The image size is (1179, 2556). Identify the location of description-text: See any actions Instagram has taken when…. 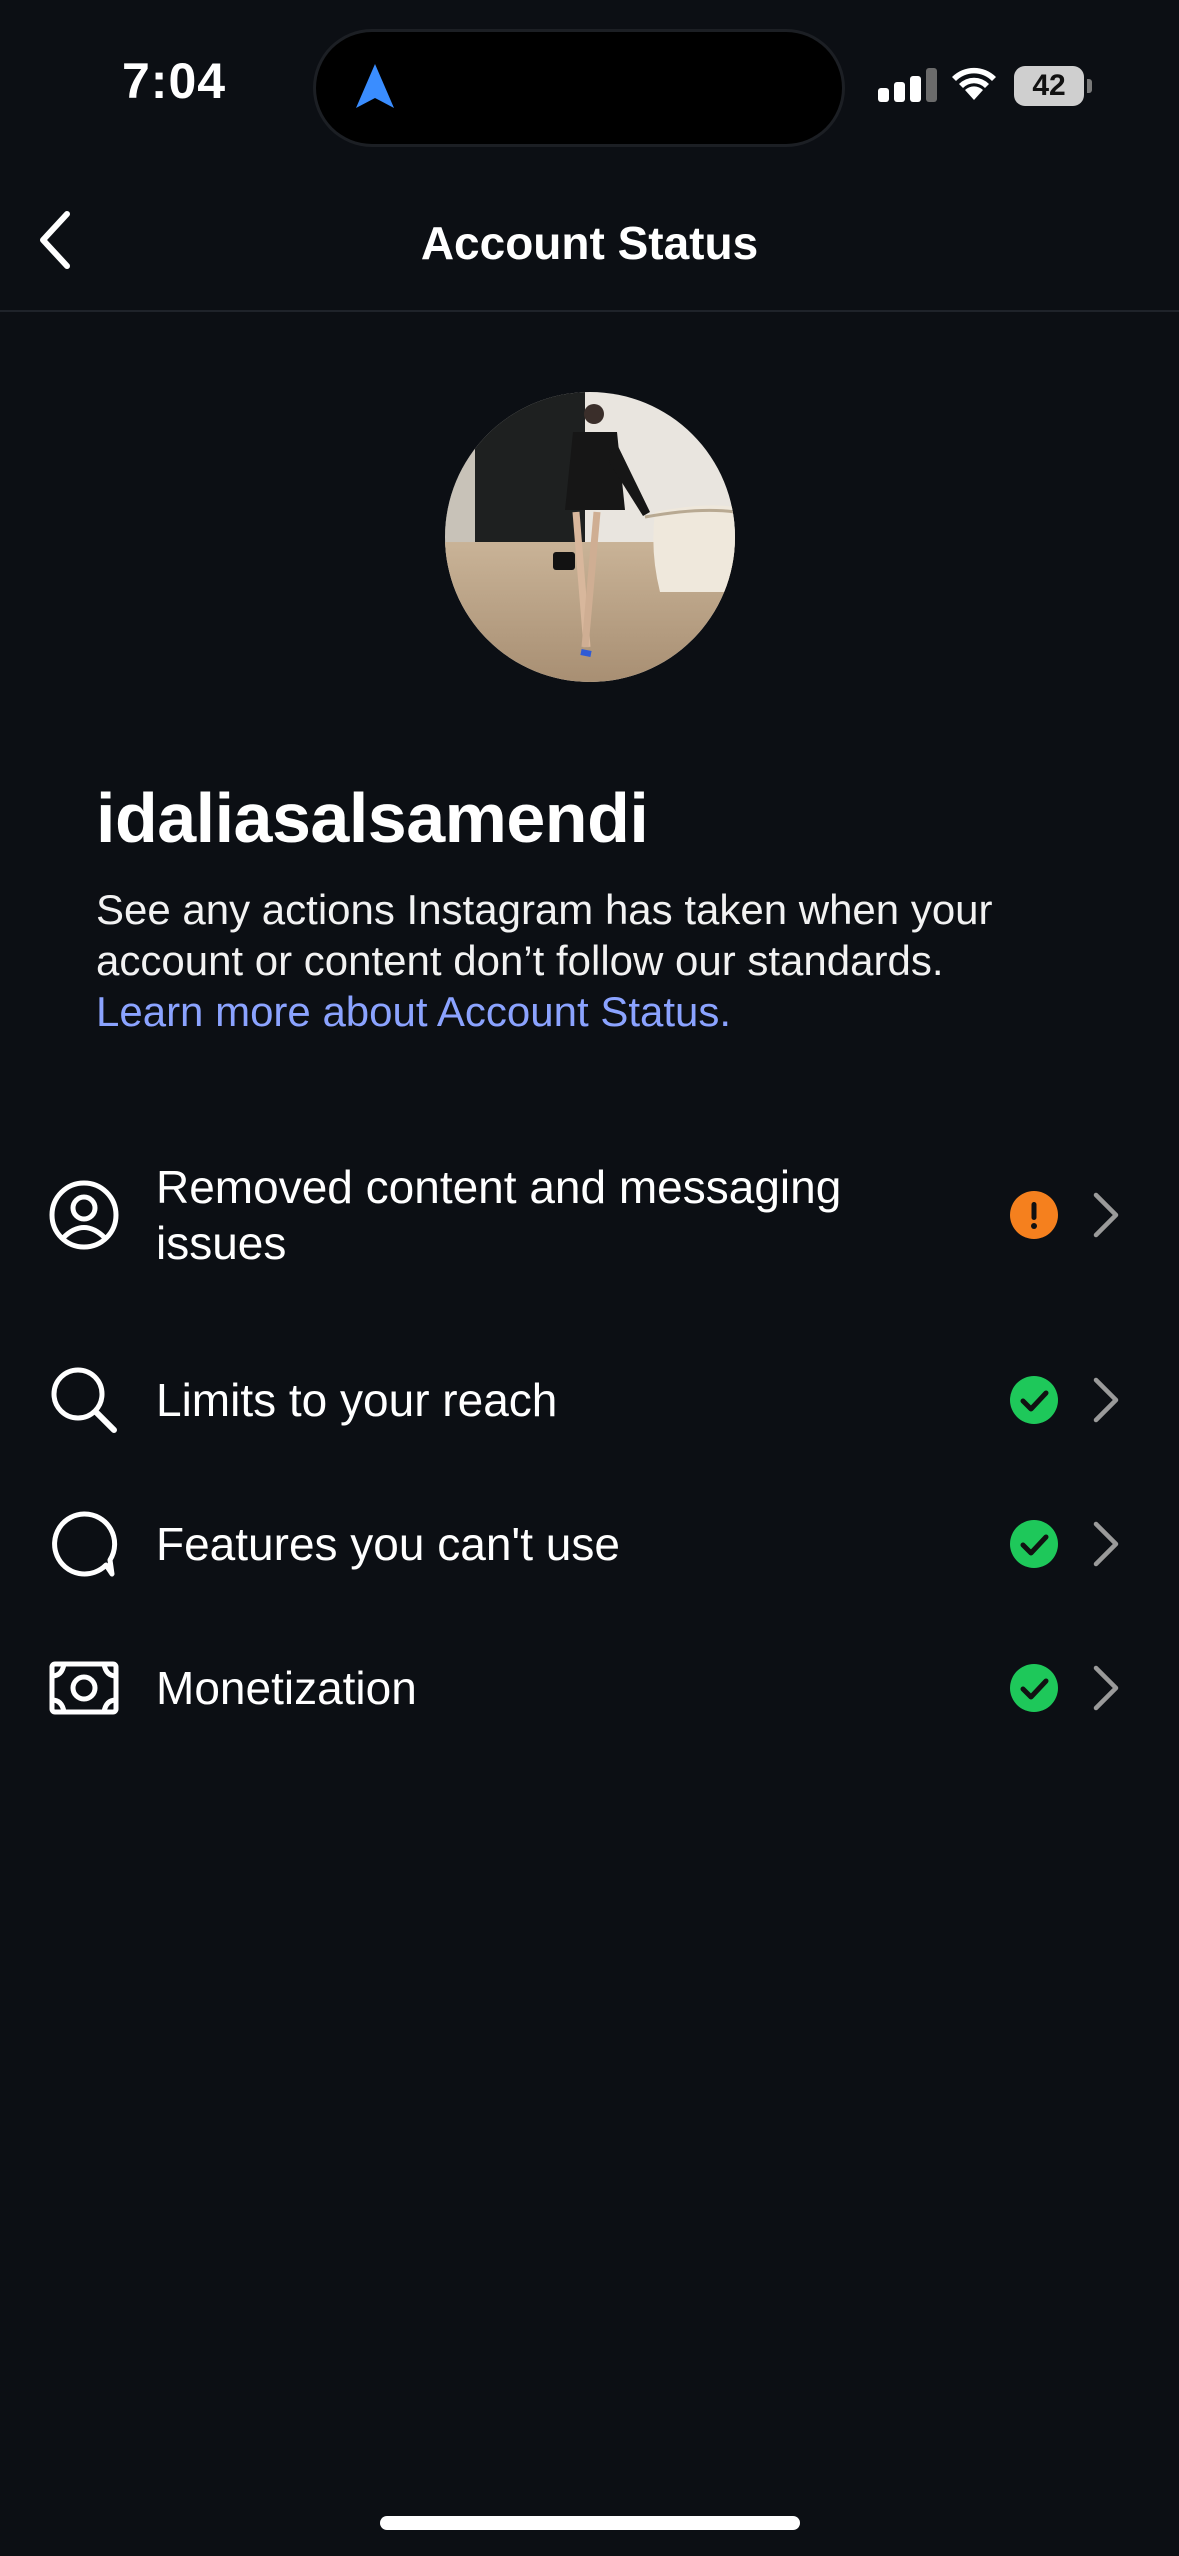
(544, 935).